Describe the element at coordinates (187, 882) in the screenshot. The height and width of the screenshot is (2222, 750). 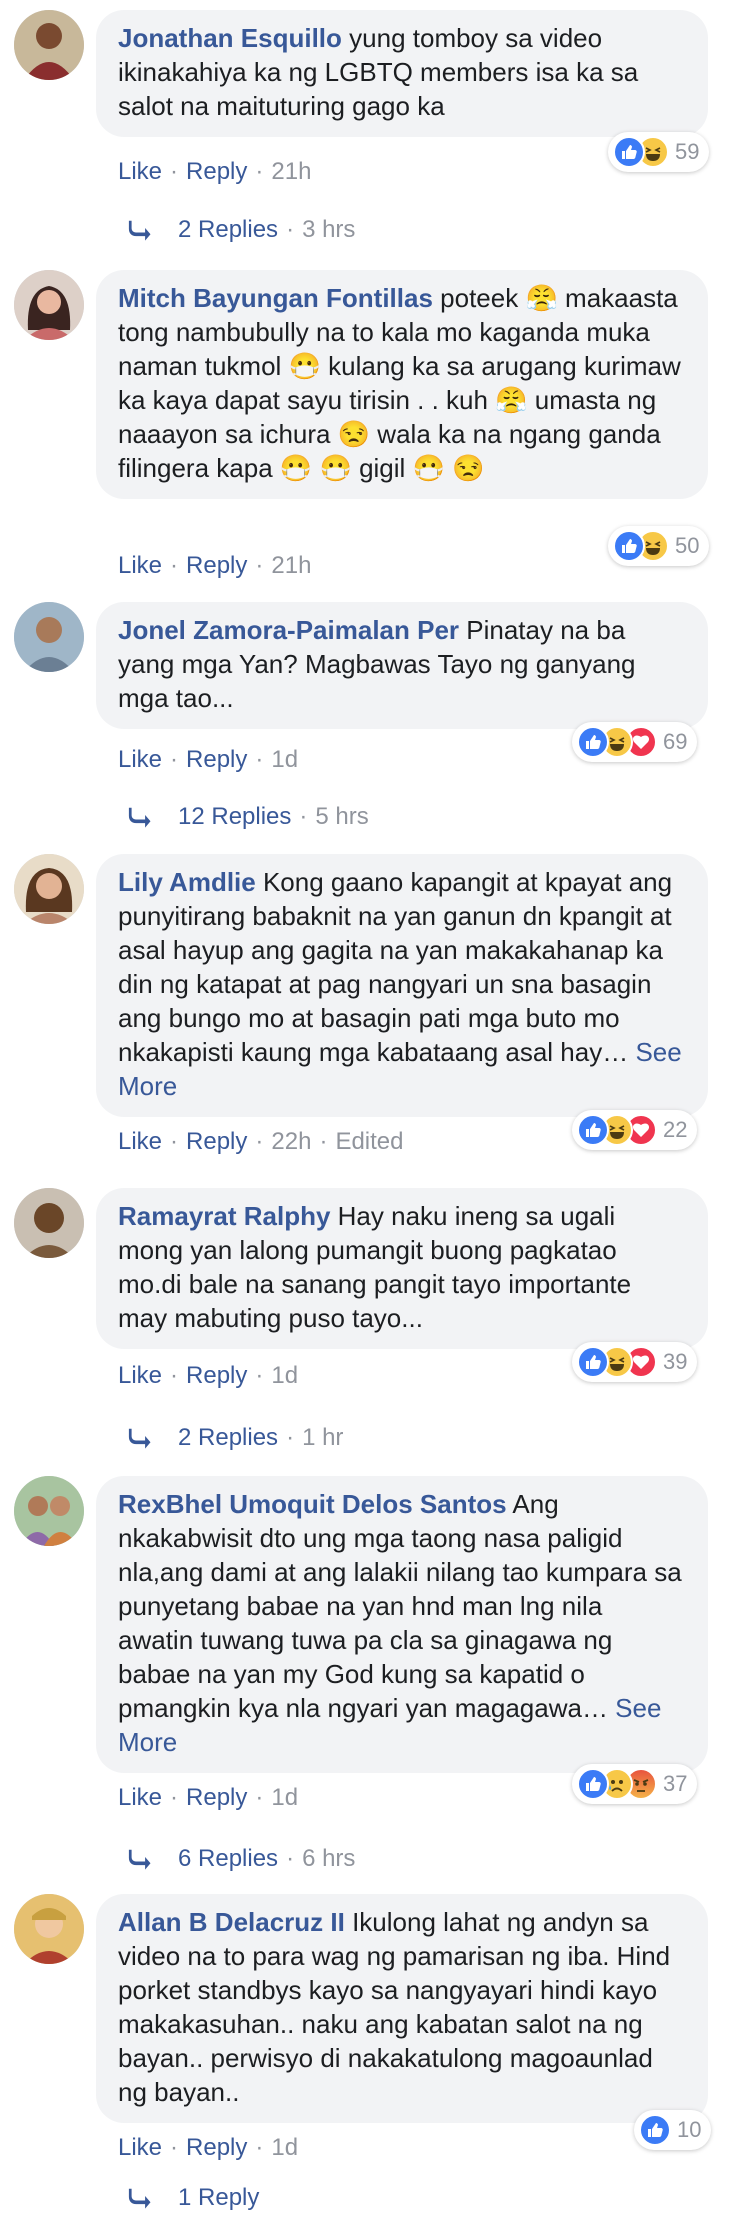
I see `comment-author: Lily Amdlie` at that location.